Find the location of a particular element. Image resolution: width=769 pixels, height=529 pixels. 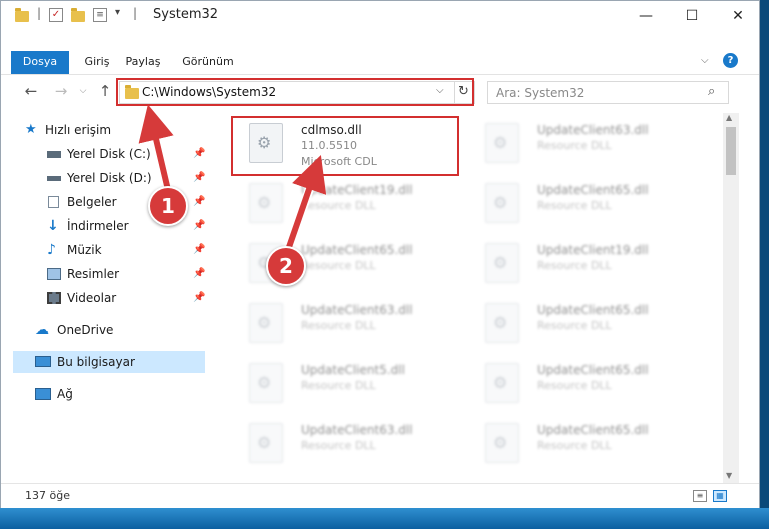

step-badge-2: 2 is located at coordinates (286, 266).